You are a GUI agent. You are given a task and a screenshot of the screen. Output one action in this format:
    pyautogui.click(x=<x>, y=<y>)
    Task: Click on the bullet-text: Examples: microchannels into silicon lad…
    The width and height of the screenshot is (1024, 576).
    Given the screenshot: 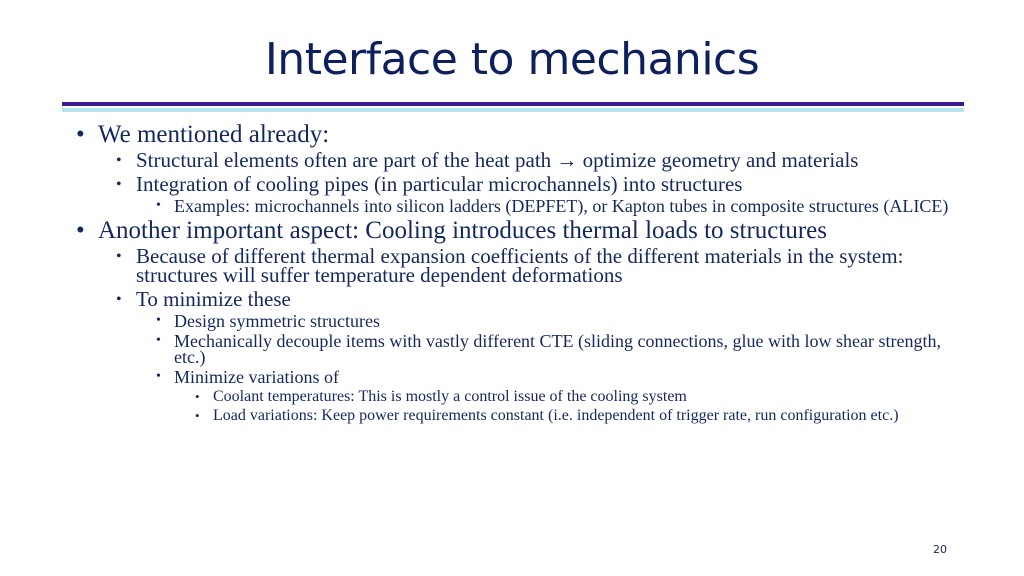 What is the action you would take?
    pyautogui.click(x=561, y=206)
    